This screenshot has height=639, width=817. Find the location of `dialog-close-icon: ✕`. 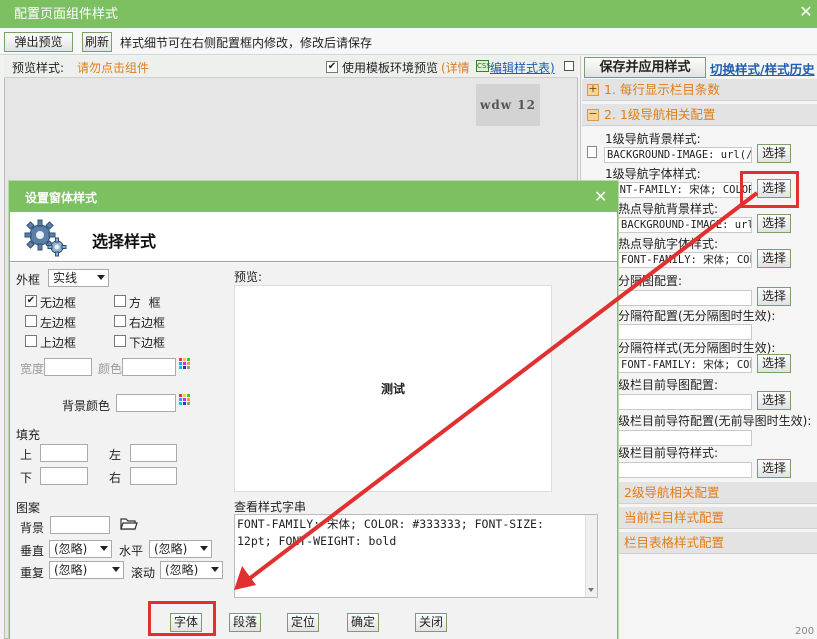

dialog-close-icon: ✕ is located at coordinates (600, 196).